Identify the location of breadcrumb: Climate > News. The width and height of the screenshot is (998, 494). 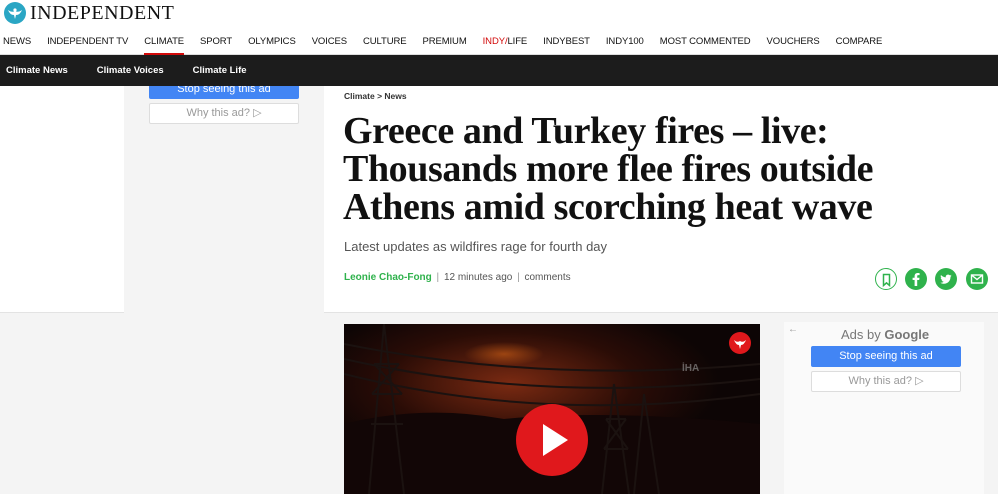
(375, 96).